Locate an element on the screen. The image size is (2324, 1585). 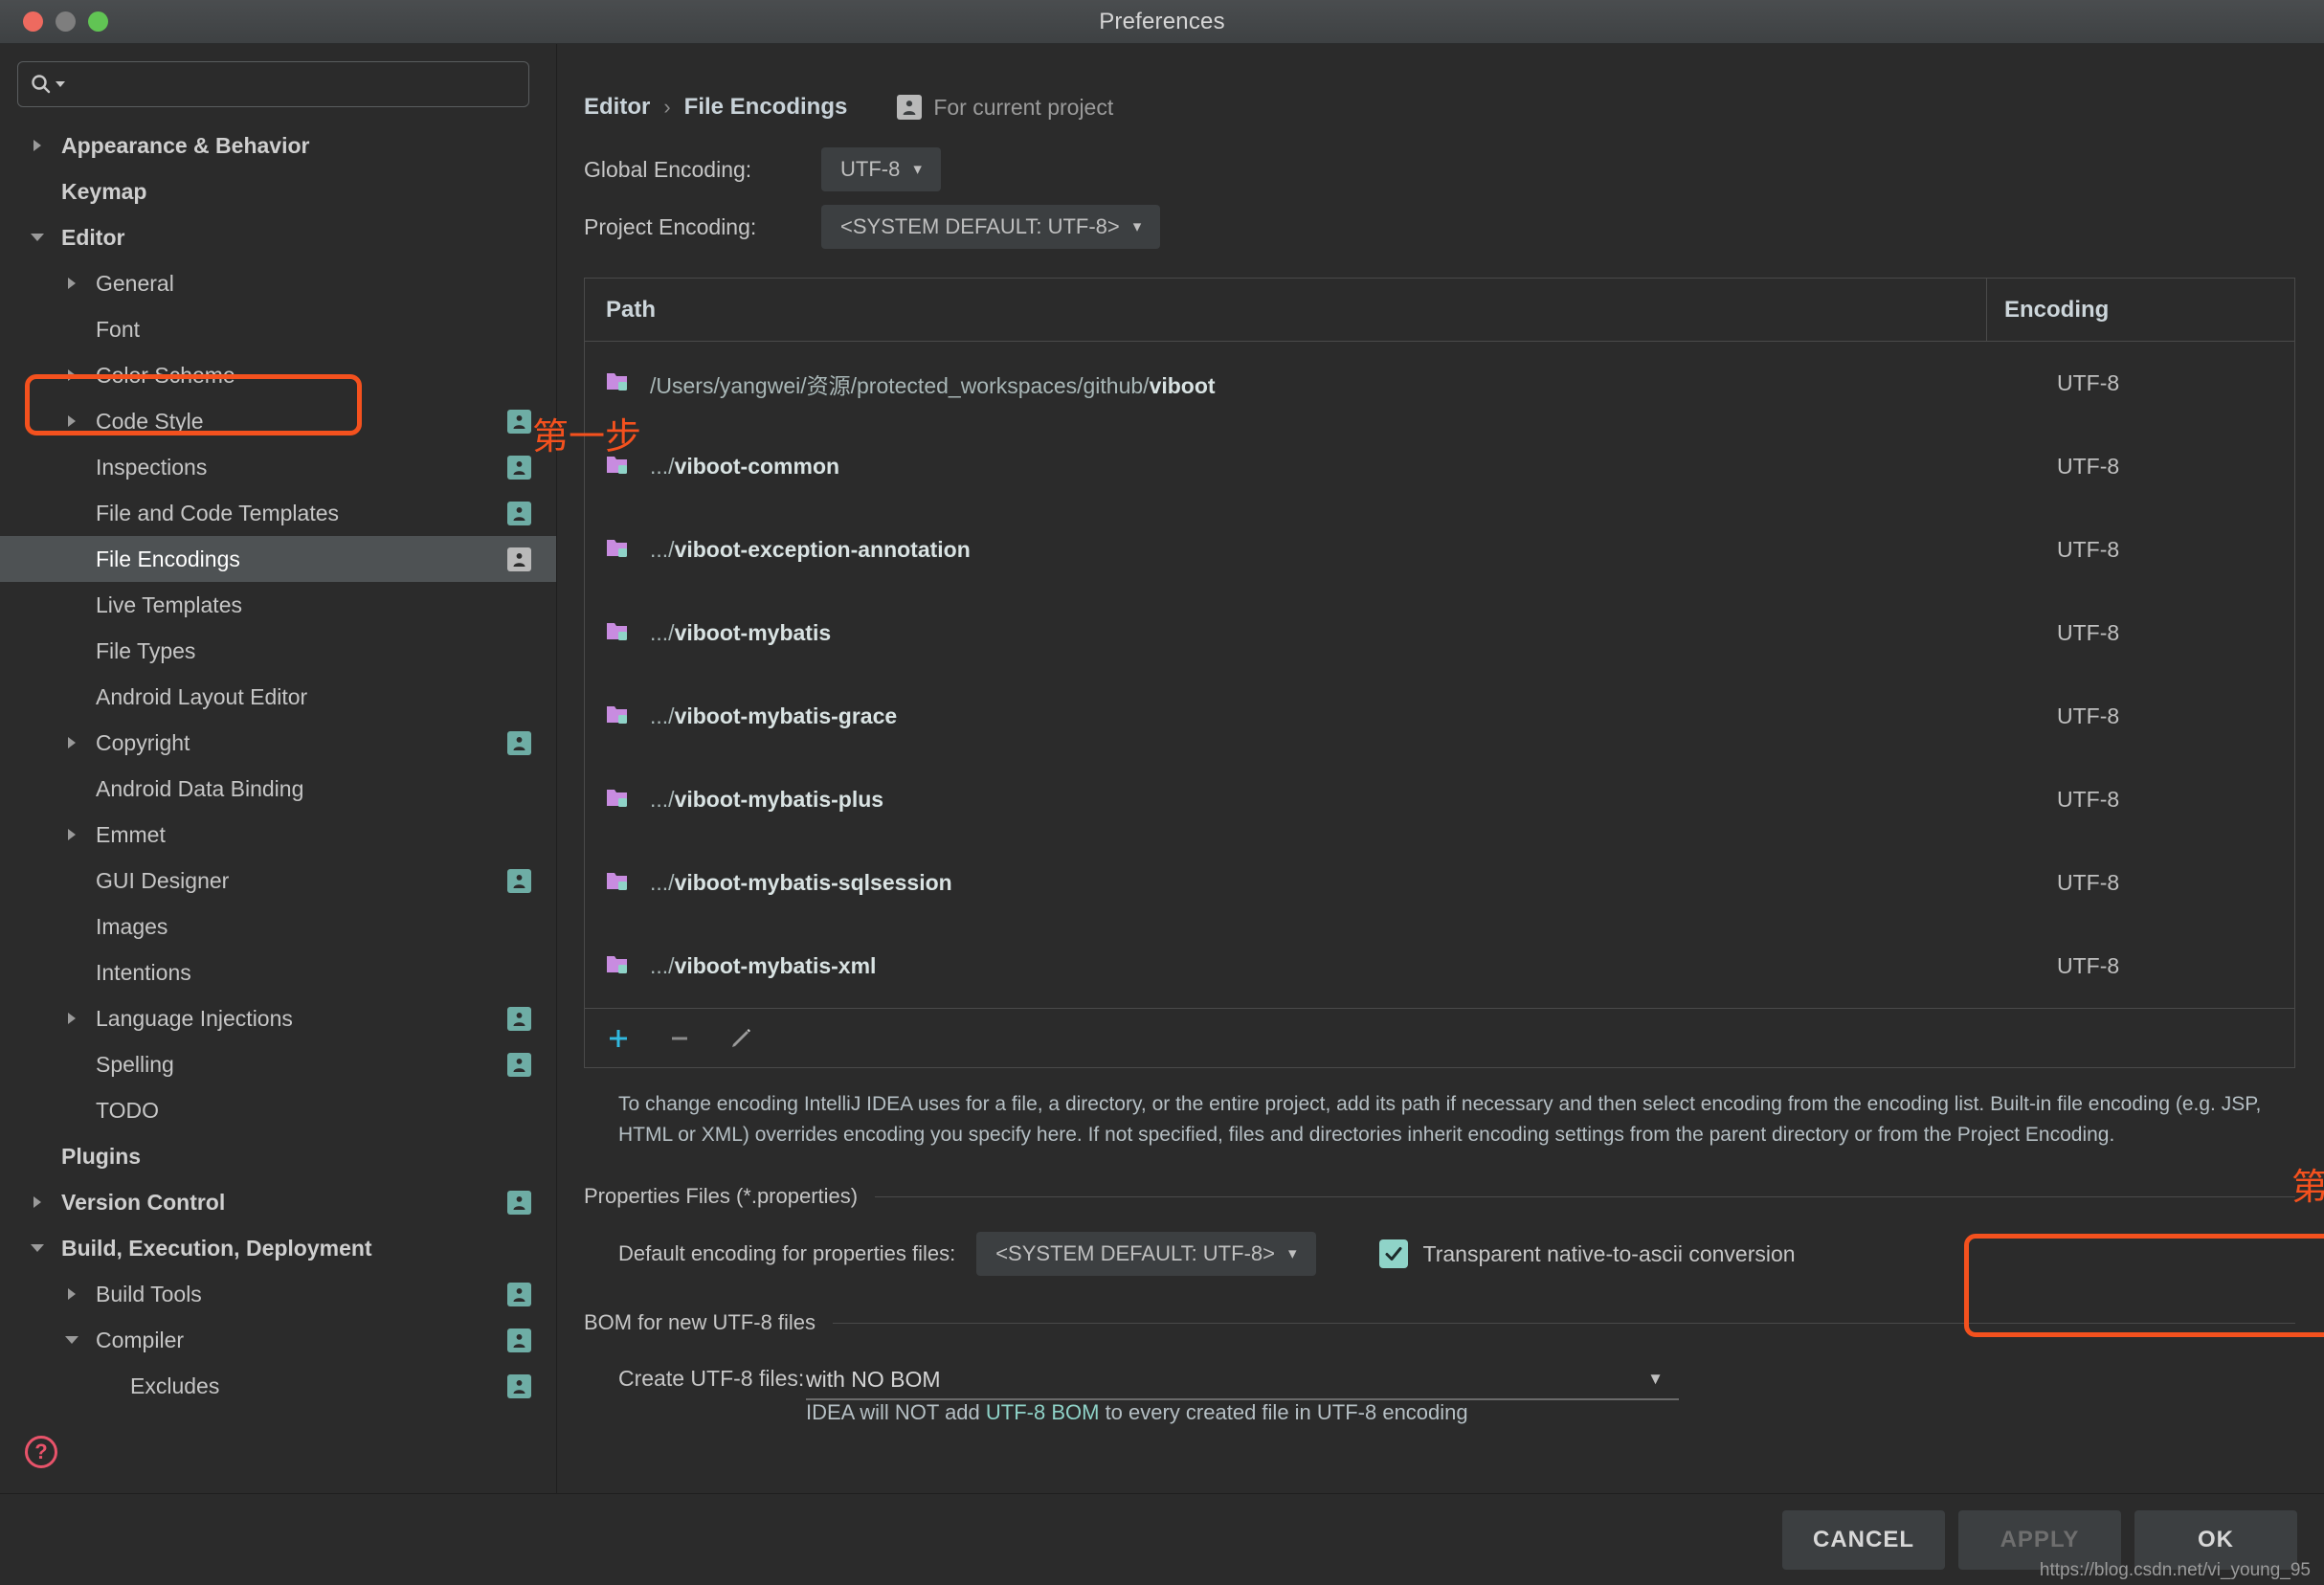
table-row: .../viboot-mybatis UTF-8 is located at coordinates (1439, 633).